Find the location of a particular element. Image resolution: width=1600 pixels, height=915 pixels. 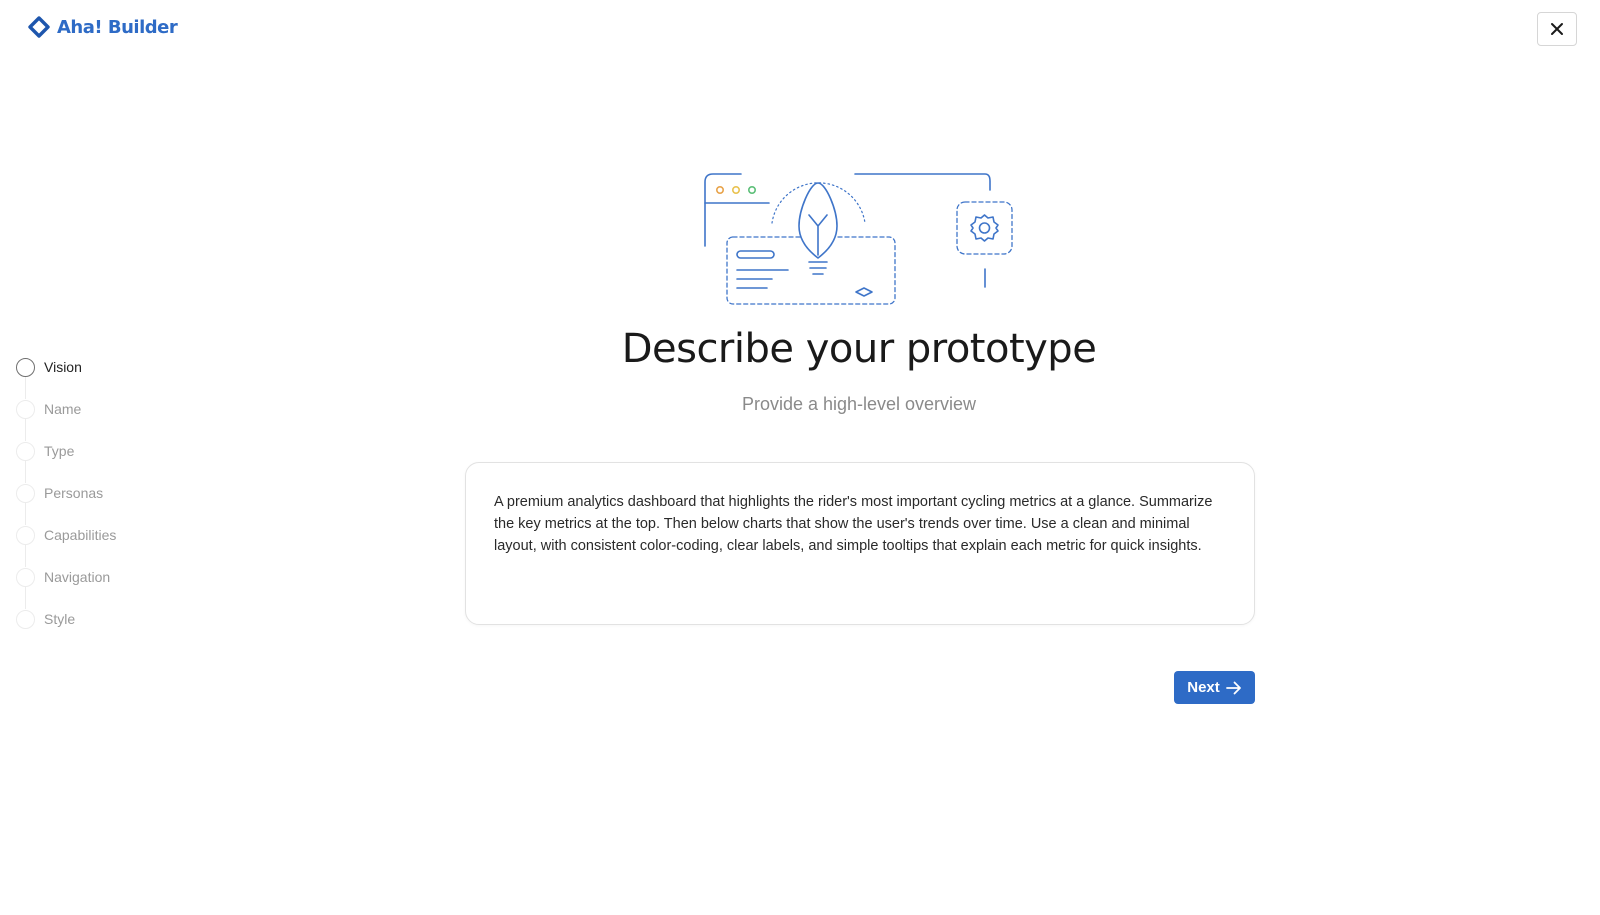

close-button is located at coordinates (1557, 29).